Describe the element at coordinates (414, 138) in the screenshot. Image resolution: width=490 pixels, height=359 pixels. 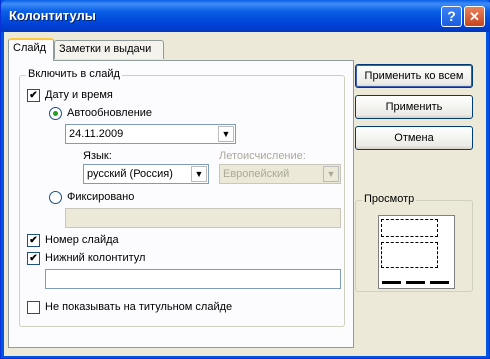
I see `cancel-button: Отмена` at that location.